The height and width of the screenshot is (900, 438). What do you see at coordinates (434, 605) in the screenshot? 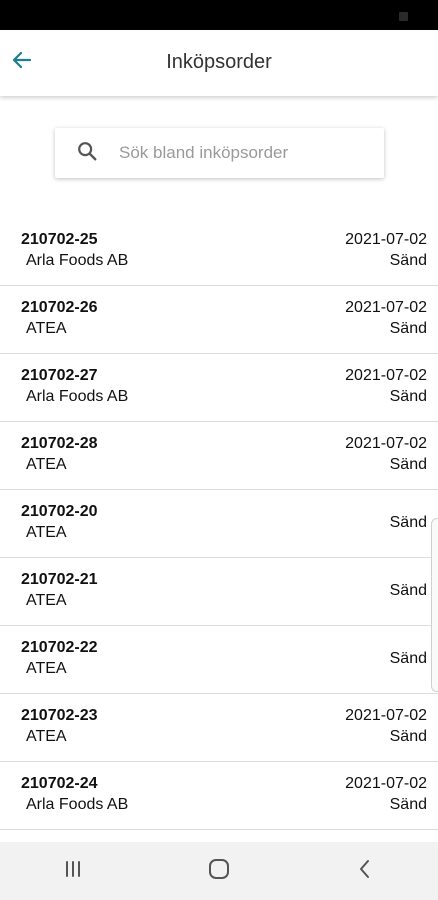
I see `edge-panel-handle` at bounding box center [434, 605].